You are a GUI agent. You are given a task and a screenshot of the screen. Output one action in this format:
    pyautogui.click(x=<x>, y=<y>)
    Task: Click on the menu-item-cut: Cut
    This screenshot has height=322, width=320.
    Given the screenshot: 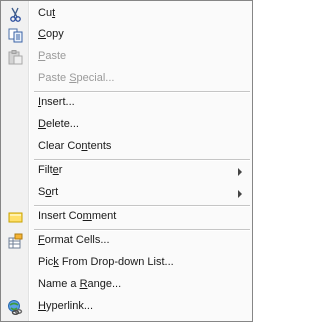 What is the action you would take?
    pyautogui.click(x=126, y=14)
    